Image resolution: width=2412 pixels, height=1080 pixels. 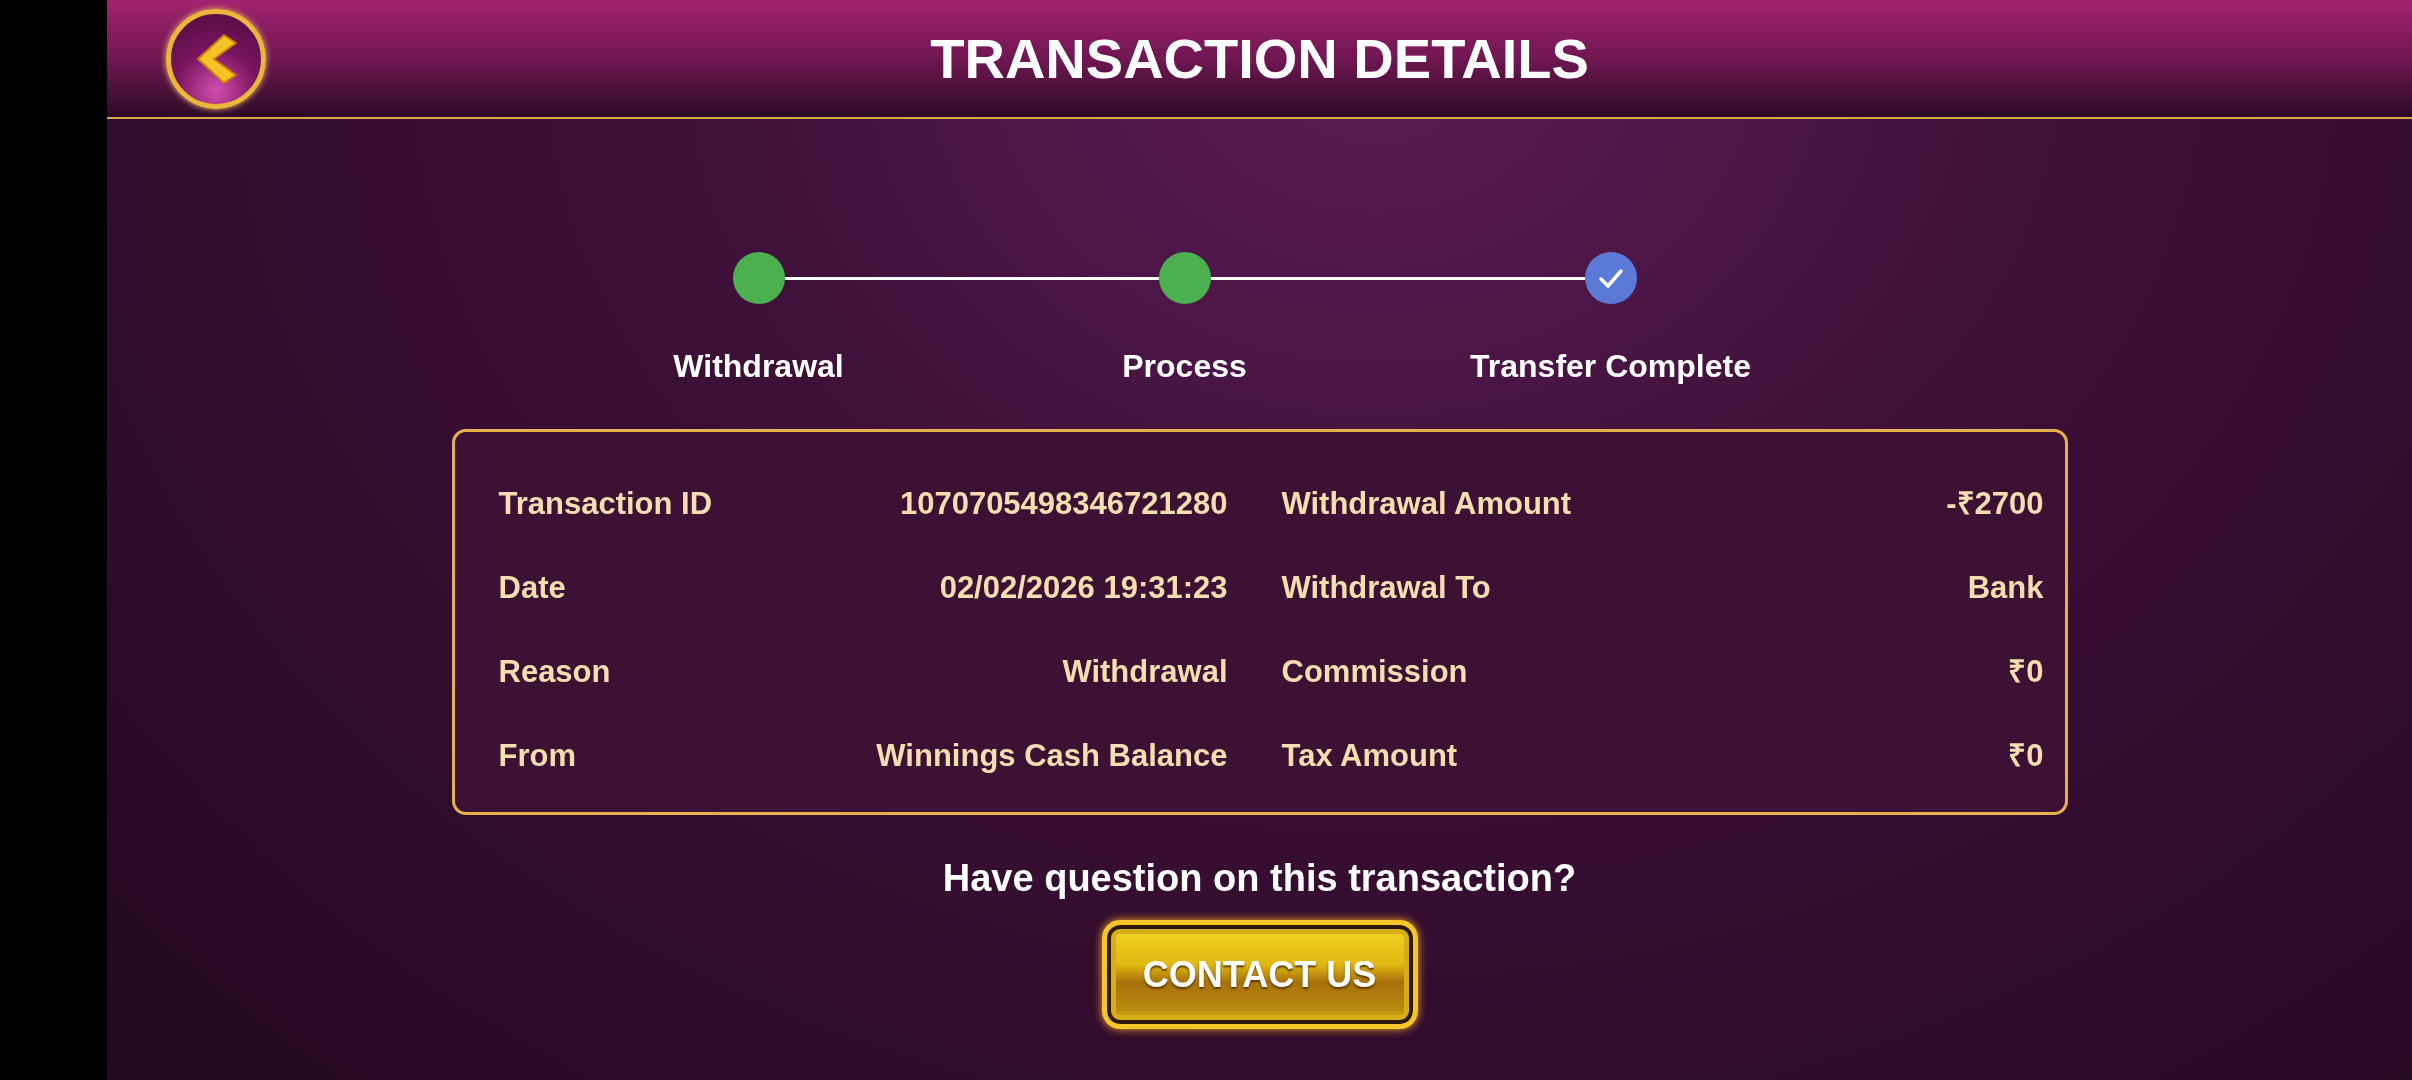 What do you see at coordinates (1063, 504) in the screenshot?
I see `detail-value: 1070705498346721280` at bounding box center [1063, 504].